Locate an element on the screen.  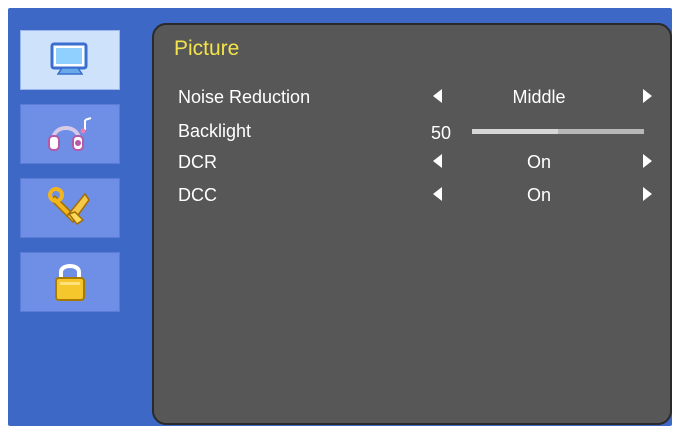
backlight-slider is located at coordinates (558, 131).